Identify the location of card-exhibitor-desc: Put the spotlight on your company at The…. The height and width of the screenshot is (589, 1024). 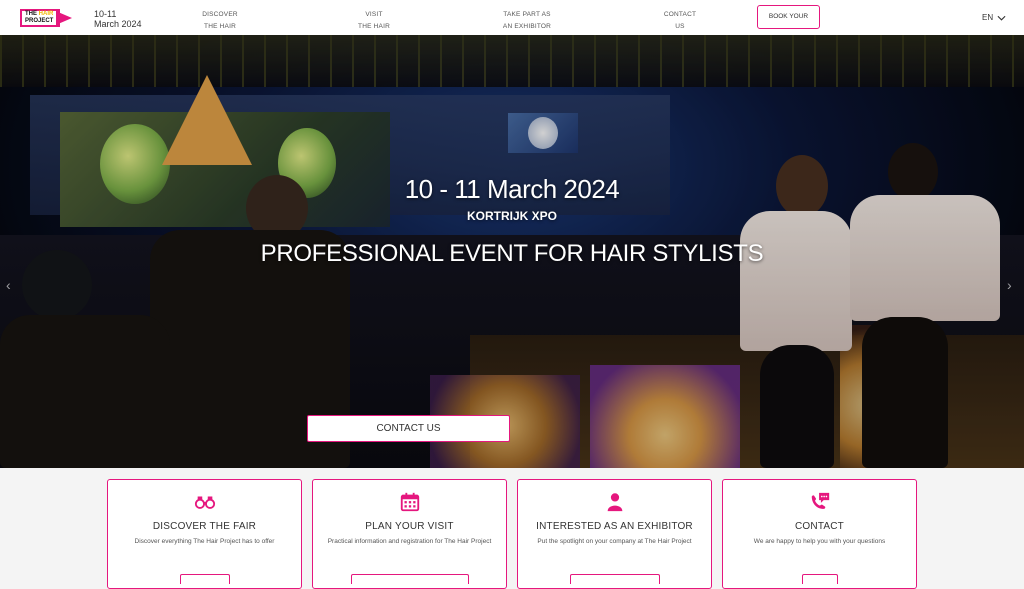
(614, 541).